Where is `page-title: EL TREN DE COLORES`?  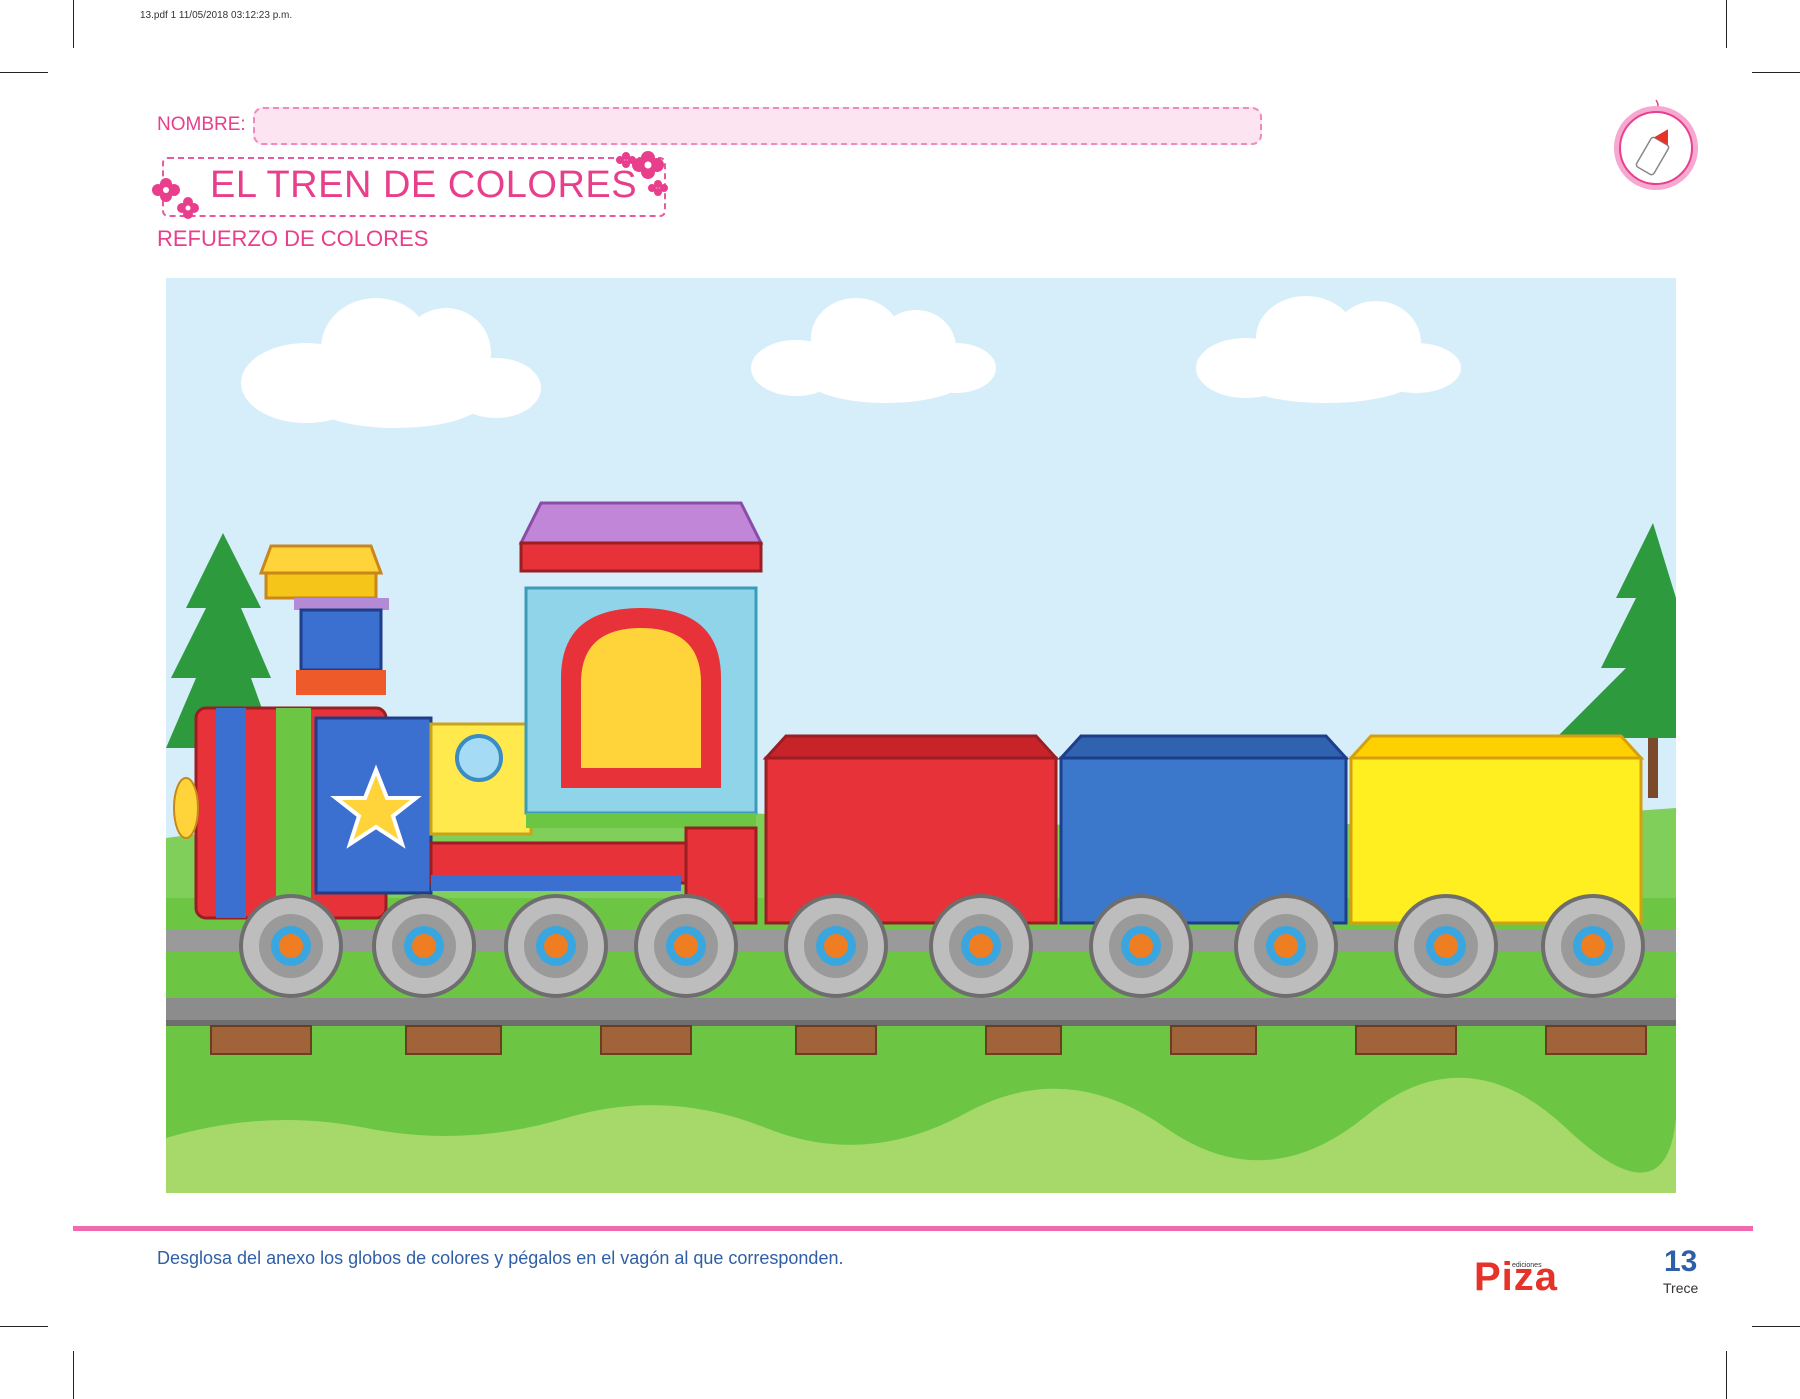 page-title: EL TREN DE COLORES is located at coordinates (424, 185).